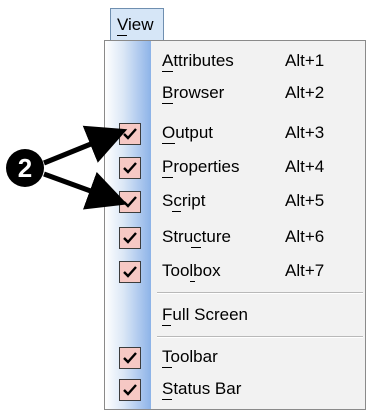 This screenshot has height=412, width=369. What do you see at coordinates (85, 190) in the screenshot?
I see `arrow-to-script` at bounding box center [85, 190].